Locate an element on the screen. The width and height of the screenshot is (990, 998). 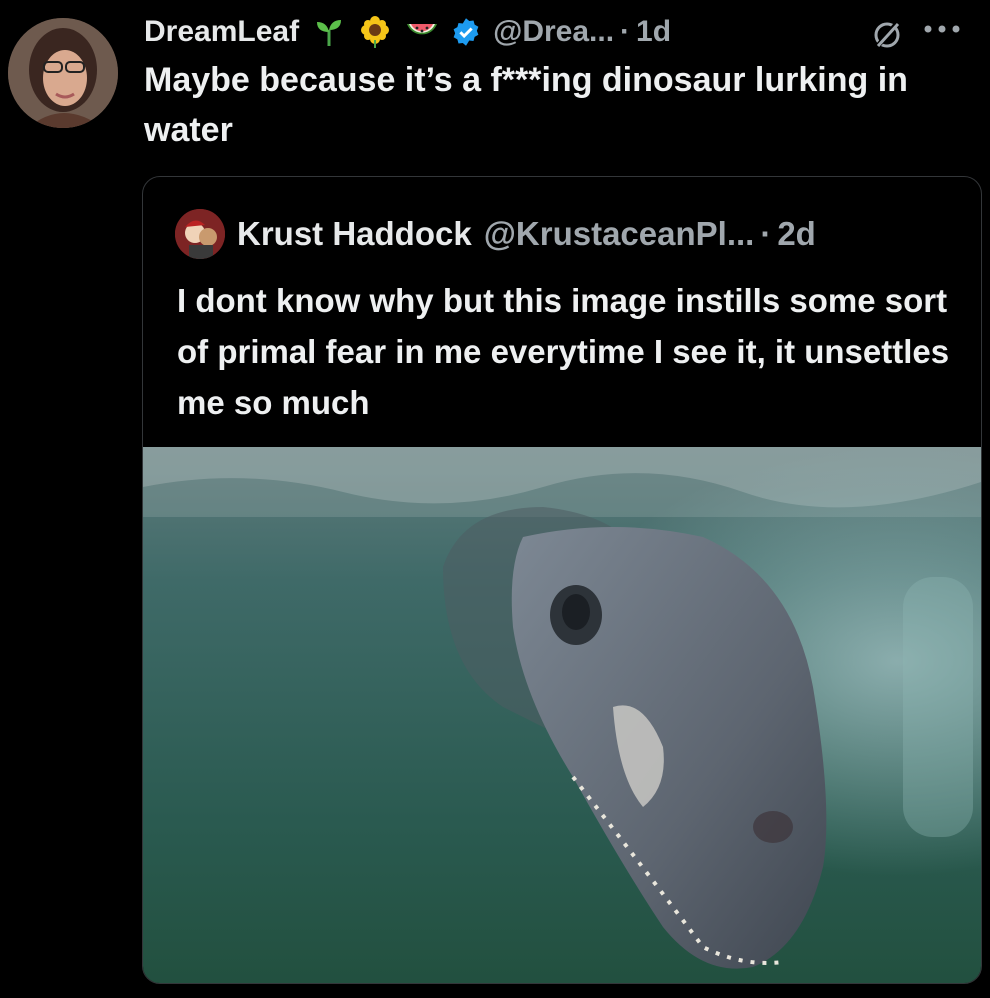
tweet-header: DreamLeaf @Drea... · 1d is located at coordinates (567, 32).